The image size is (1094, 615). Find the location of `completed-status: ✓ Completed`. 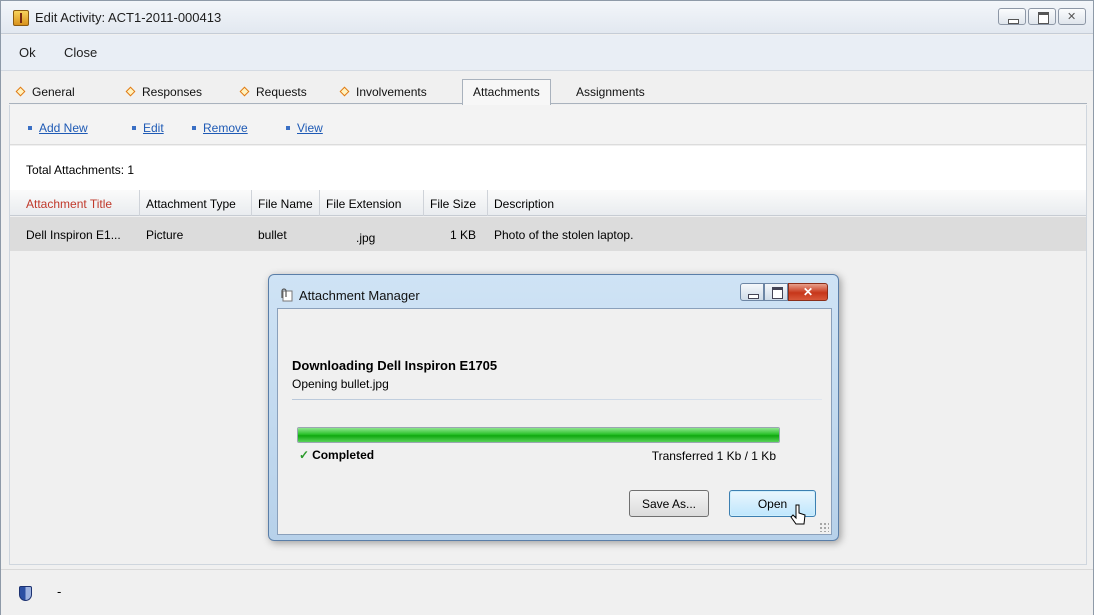

completed-status: ✓ Completed is located at coordinates (336, 455).